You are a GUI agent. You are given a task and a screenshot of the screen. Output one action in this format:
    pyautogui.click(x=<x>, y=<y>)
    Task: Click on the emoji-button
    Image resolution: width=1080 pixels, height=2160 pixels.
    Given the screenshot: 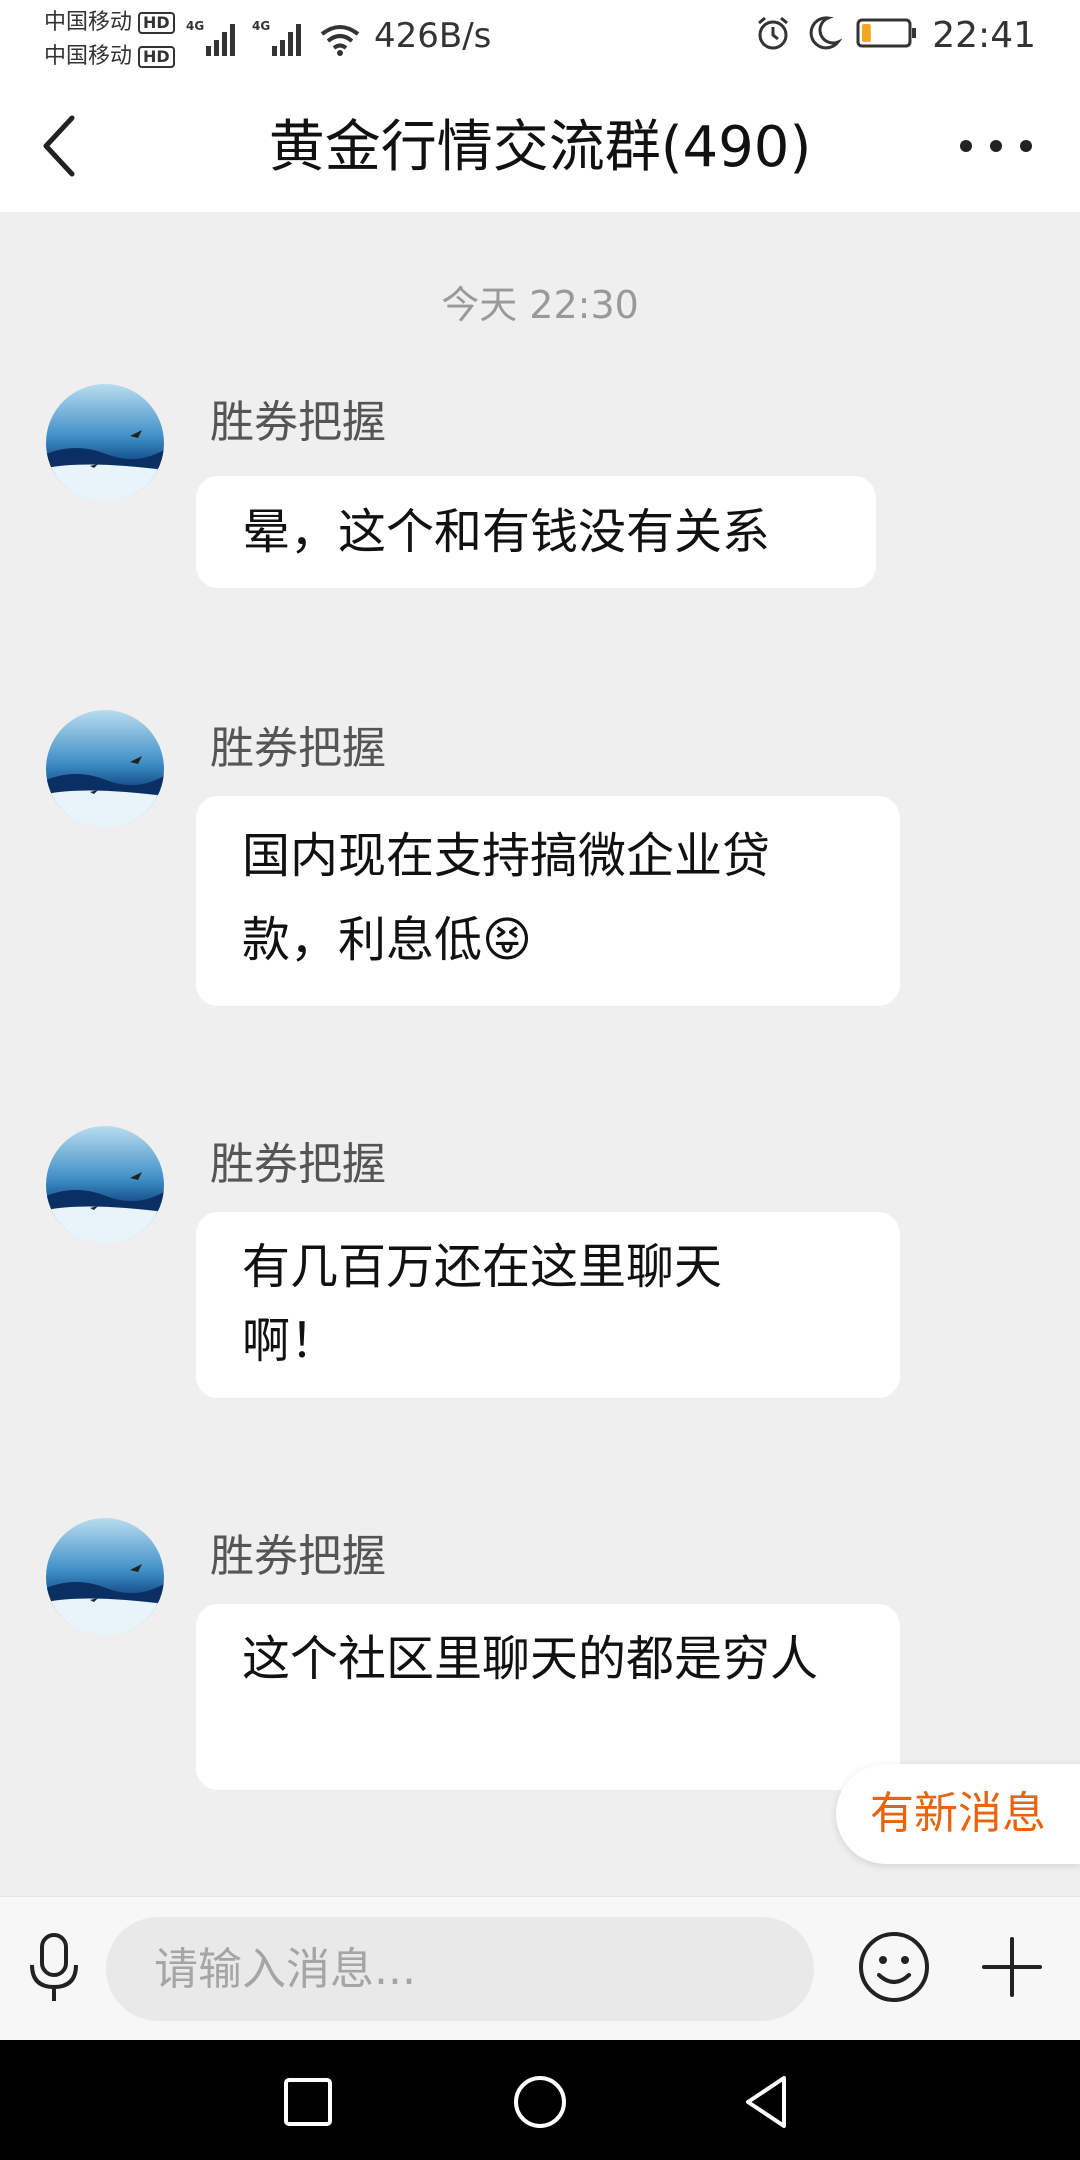 What is the action you would take?
    pyautogui.click(x=894, y=1967)
    